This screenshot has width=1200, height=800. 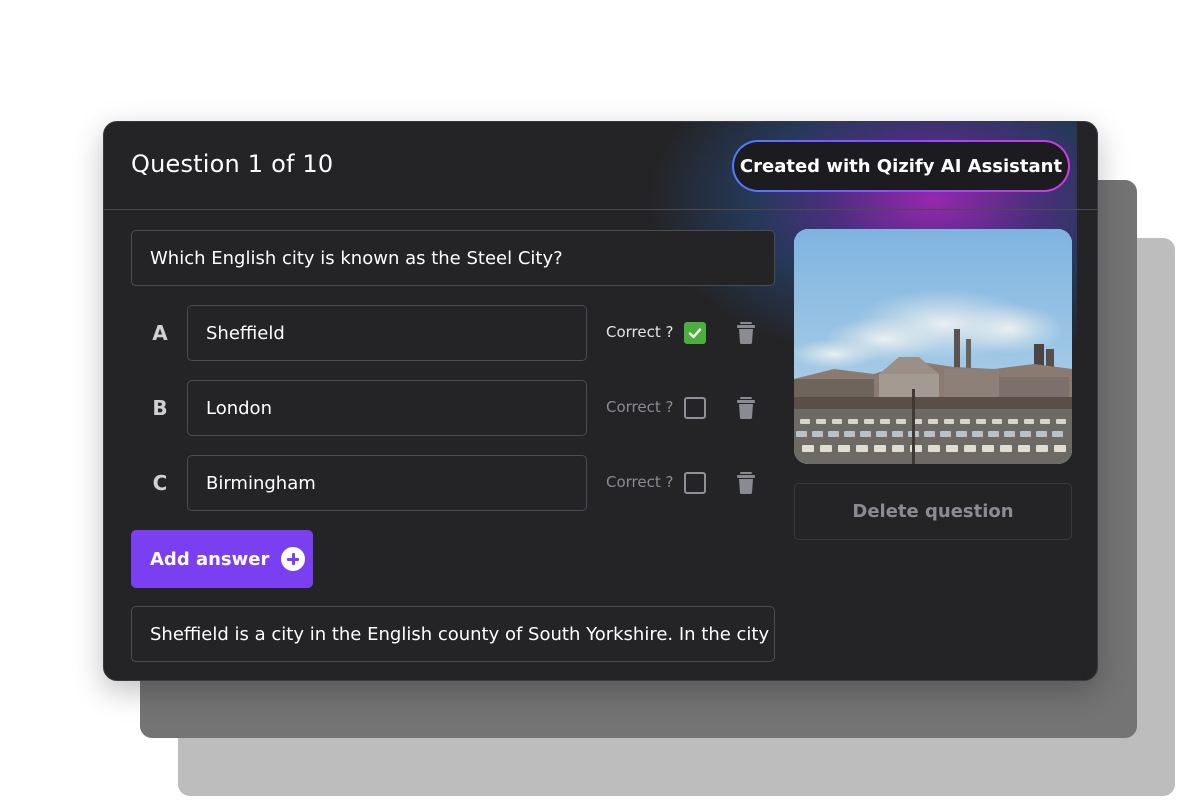 I want to click on ai-assistant-badge: Created with Qizify AI Assistant, so click(x=901, y=166).